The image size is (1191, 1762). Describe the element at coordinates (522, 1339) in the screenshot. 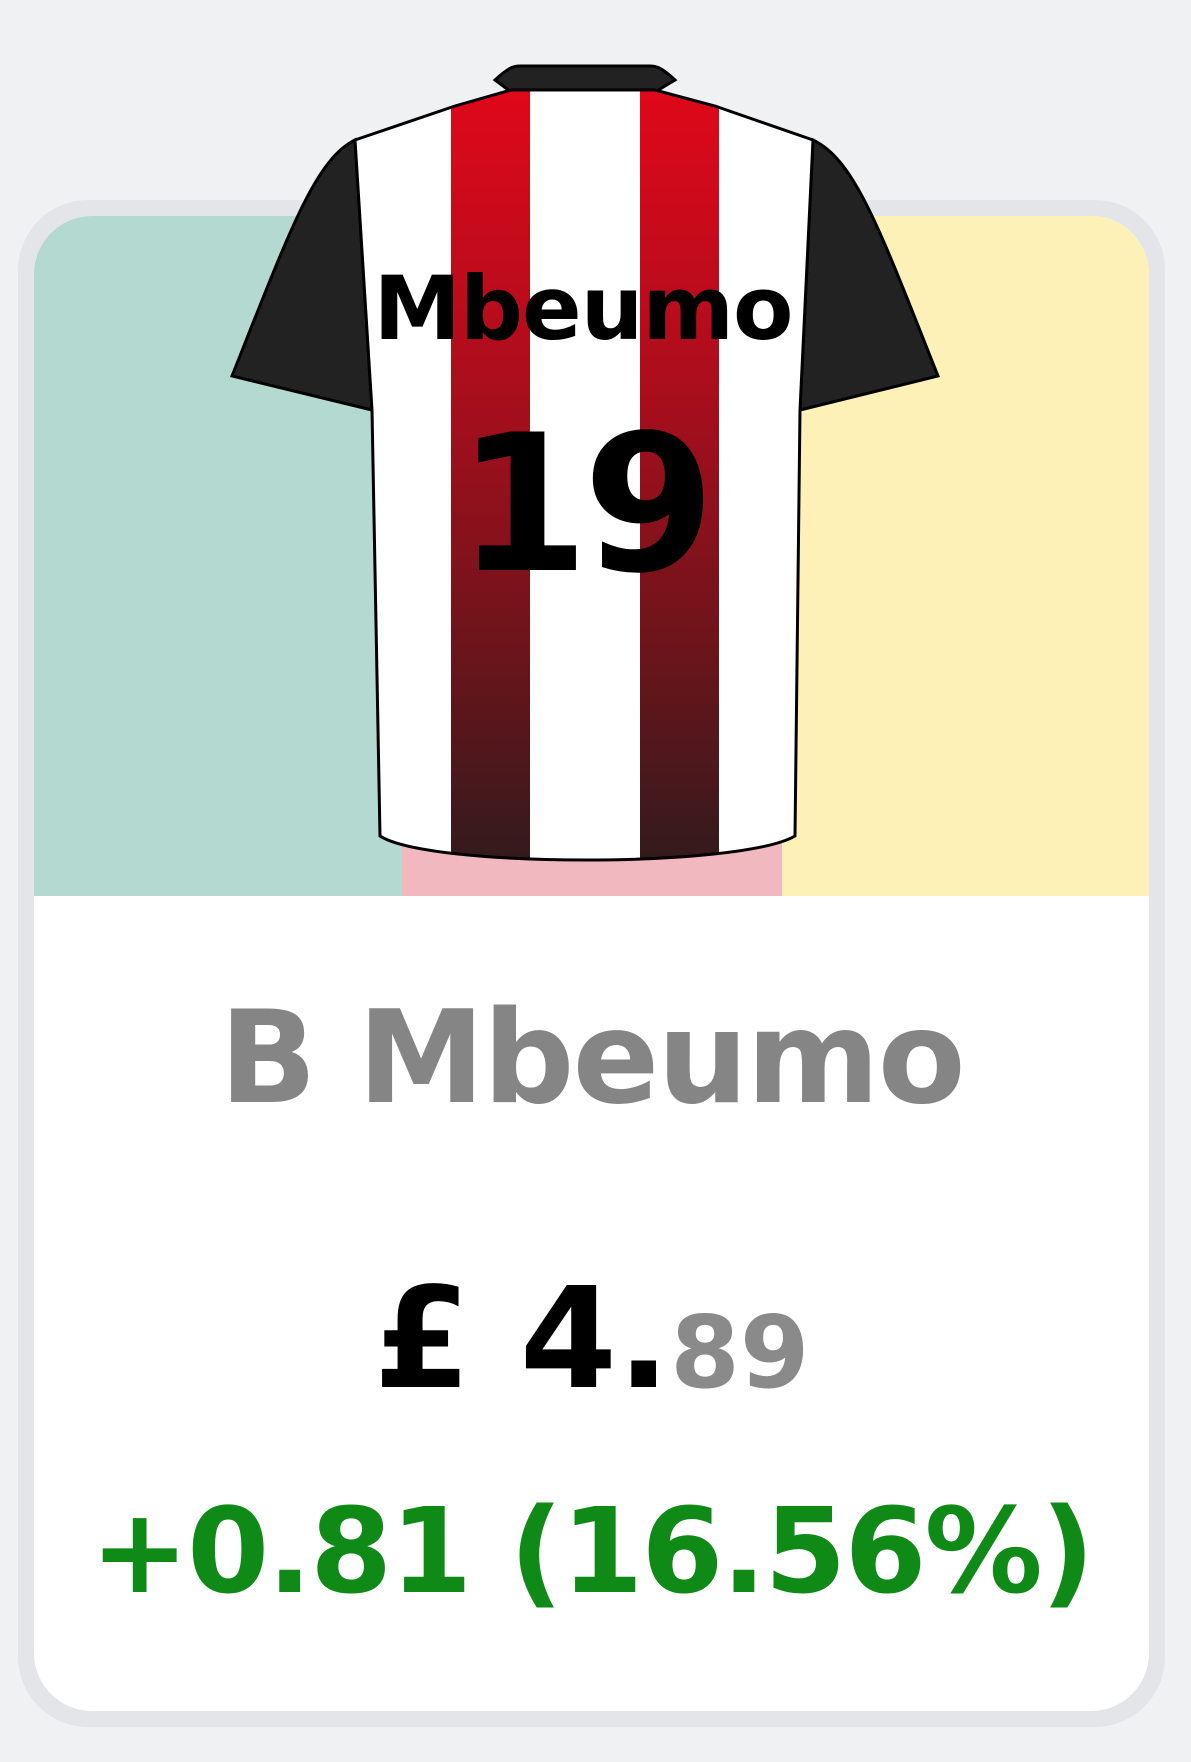

I see `price-main: £ 4.` at that location.